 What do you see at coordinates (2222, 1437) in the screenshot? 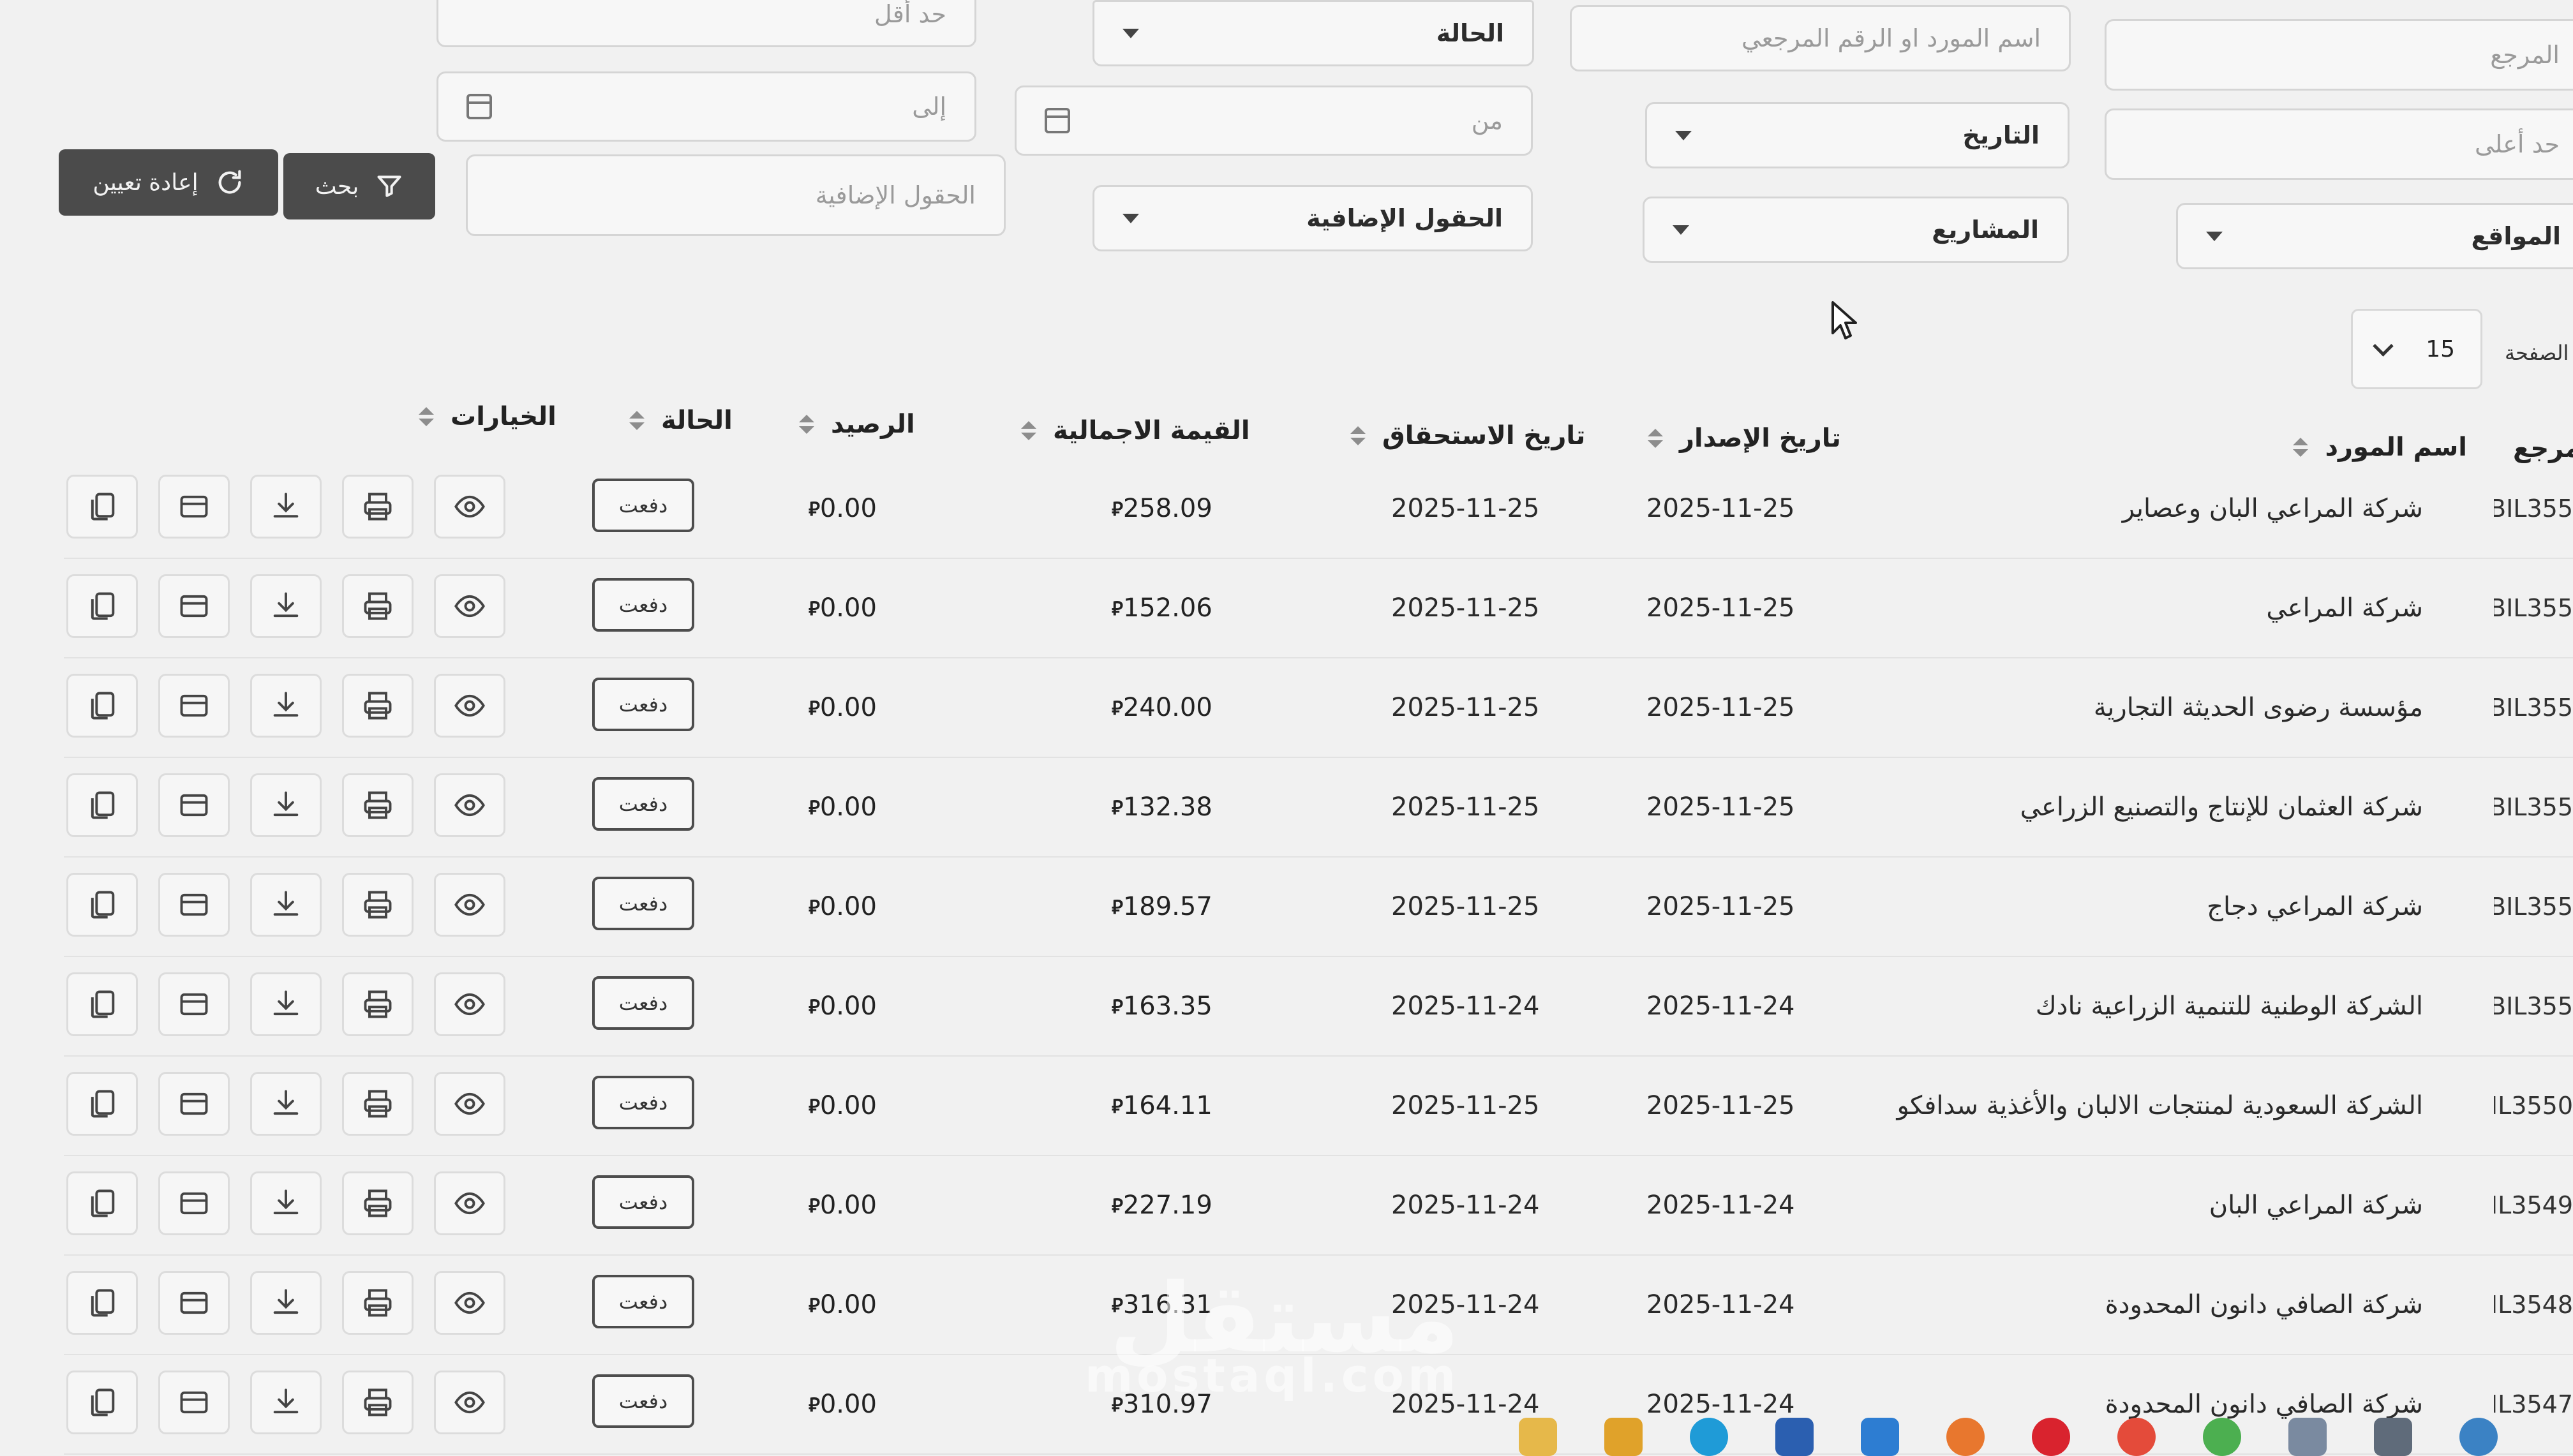
I see `whatsapp-icon` at bounding box center [2222, 1437].